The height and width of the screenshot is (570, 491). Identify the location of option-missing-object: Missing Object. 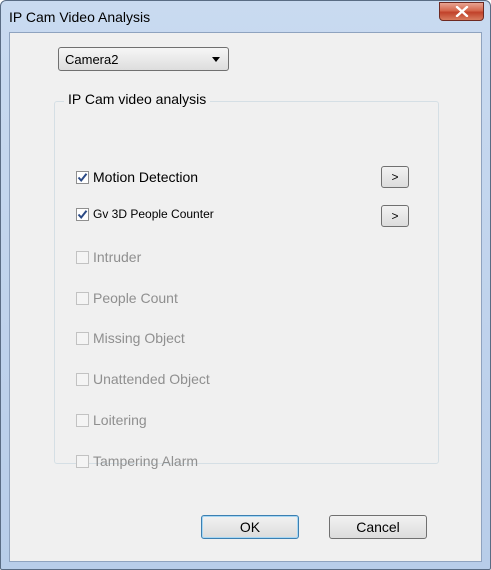
(130, 338).